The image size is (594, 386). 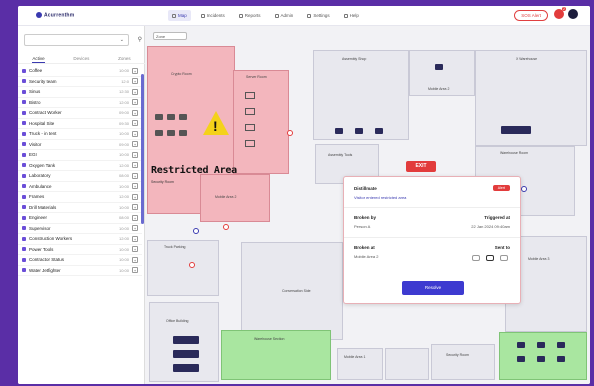 I want to click on room-security: Security Room, so click(x=463, y=362).